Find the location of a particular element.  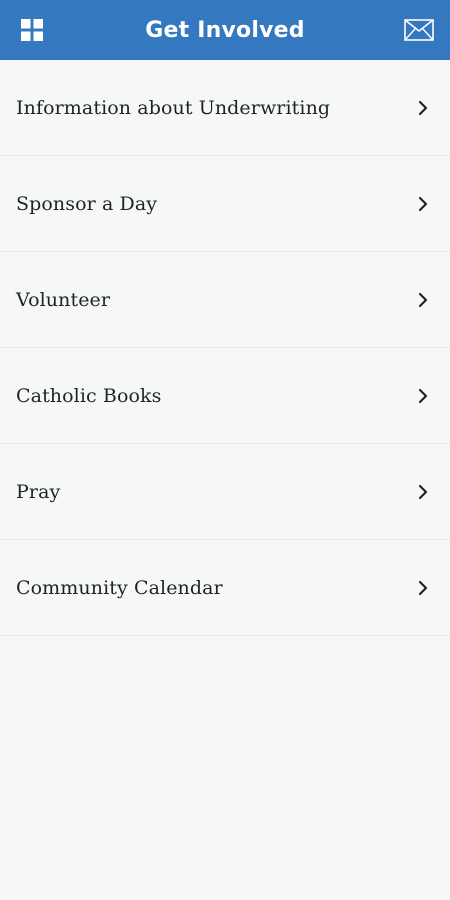

menu-item-label: Pray is located at coordinates (38, 491).